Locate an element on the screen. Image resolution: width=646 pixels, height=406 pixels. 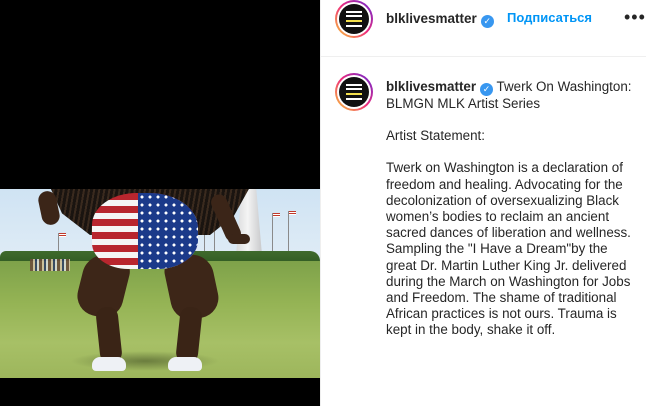
caption-avatar is located at coordinates (354, 92).